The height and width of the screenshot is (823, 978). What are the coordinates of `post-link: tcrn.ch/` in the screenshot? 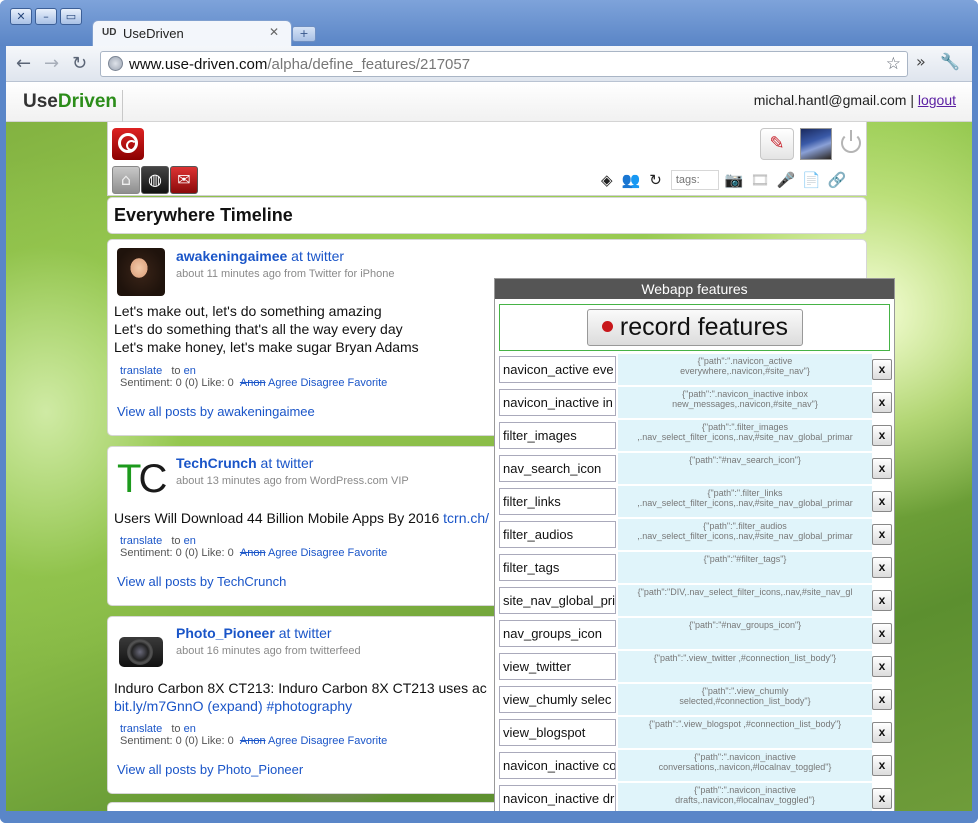 It's located at (466, 518).